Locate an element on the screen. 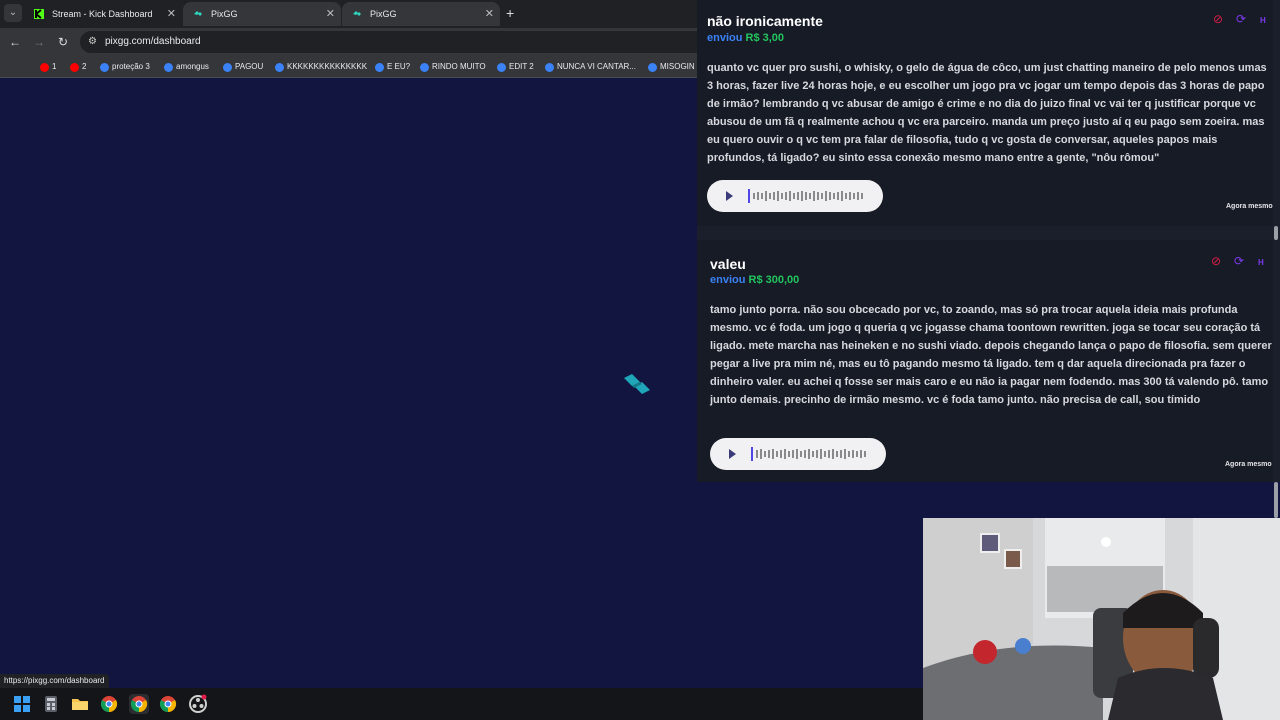 This screenshot has width=1280, height=720. reload-icon: ↻ is located at coordinates (63, 42).